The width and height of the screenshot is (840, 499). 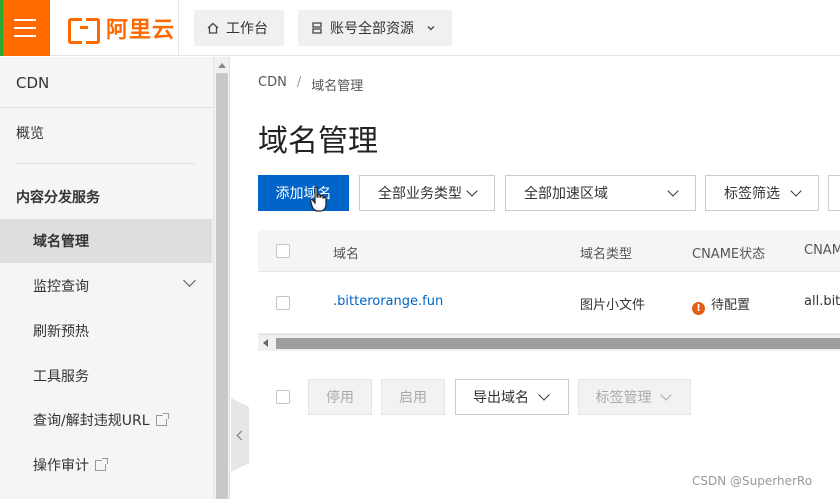 I want to click on add-domain-button: 添加域名, so click(x=303, y=193).